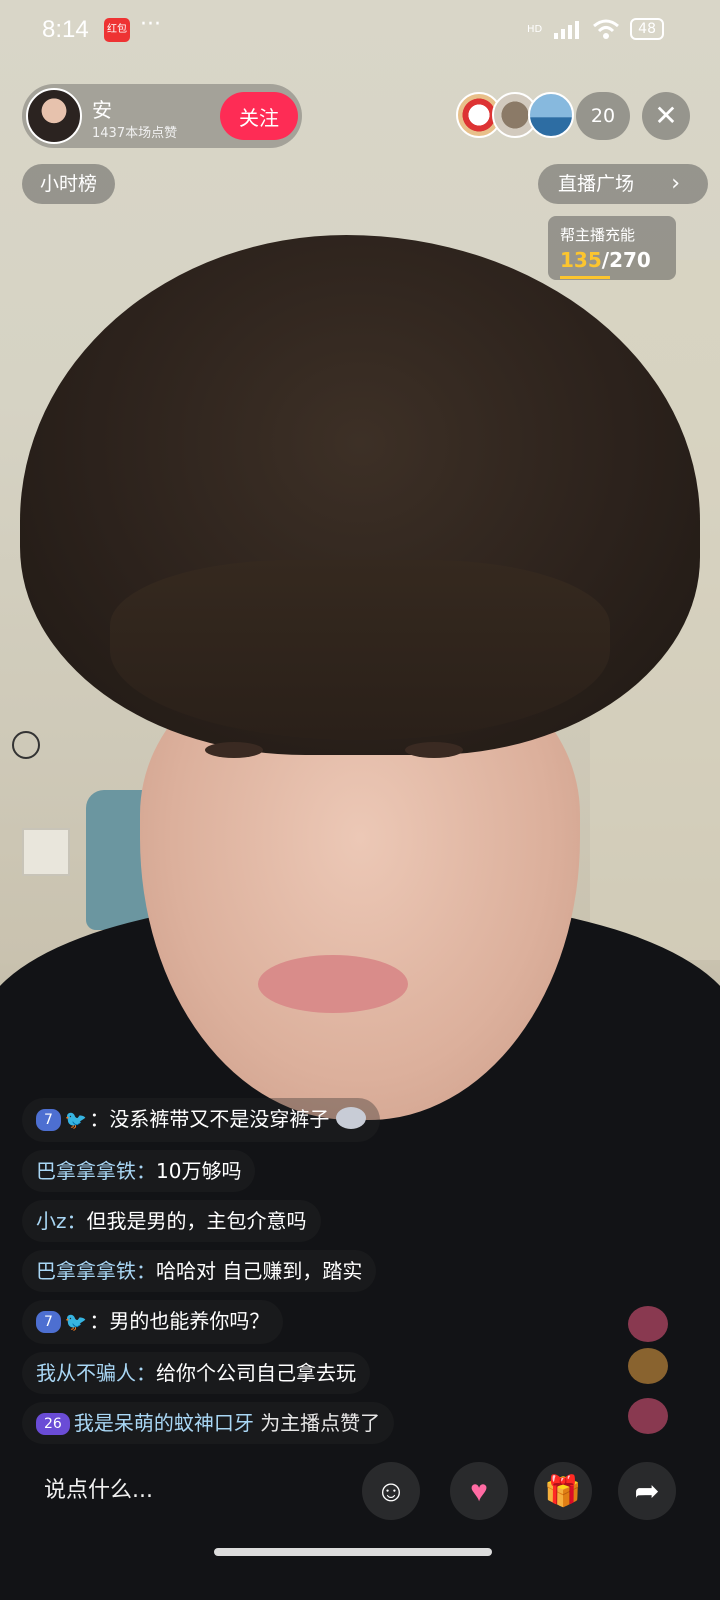 This screenshot has width=720, height=1600. What do you see at coordinates (391, 1491) in the screenshot?
I see `emoji-icon: ☺` at bounding box center [391, 1491].